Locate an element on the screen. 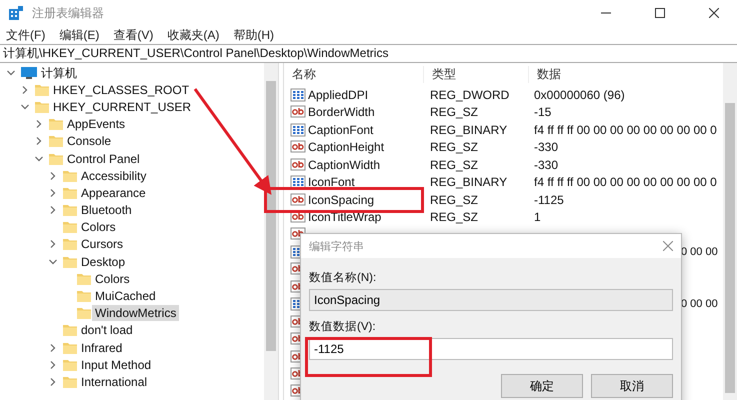  tree-item: Control Panel is located at coordinates (103, 158).